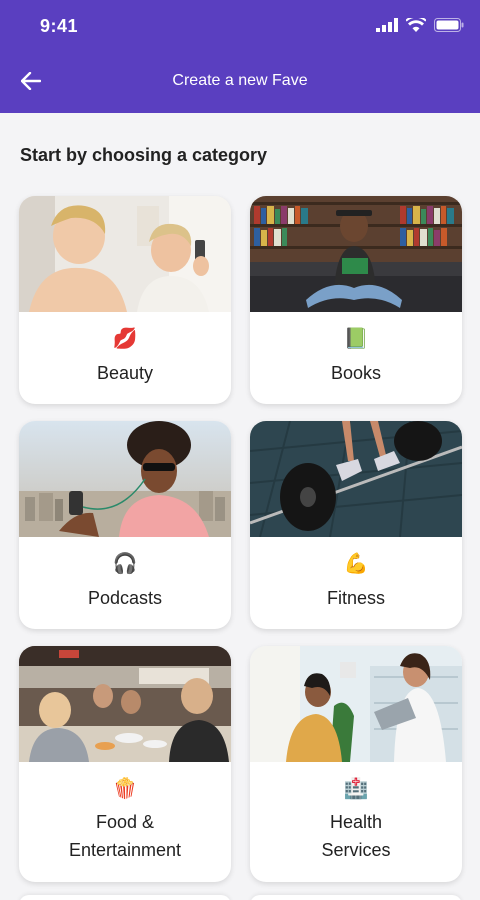 Image resolution: width=480 pixels, height=900 pixels. Describe the element at coordinates (356, 564) in the screenshot. I see `flexed-biceps-icon: 💪` at that location.